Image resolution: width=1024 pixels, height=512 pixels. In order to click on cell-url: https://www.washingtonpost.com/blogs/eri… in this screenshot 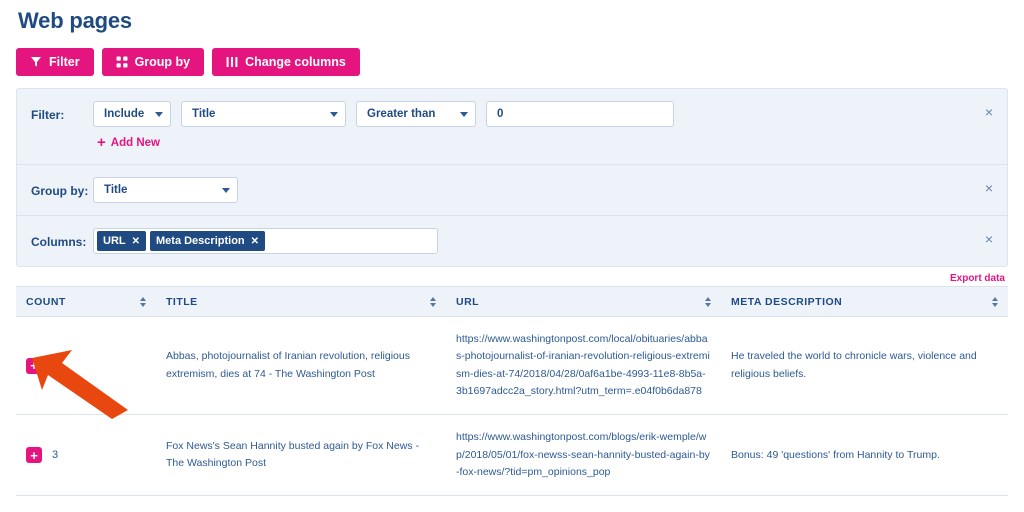, I will do `click(583, 455)`.